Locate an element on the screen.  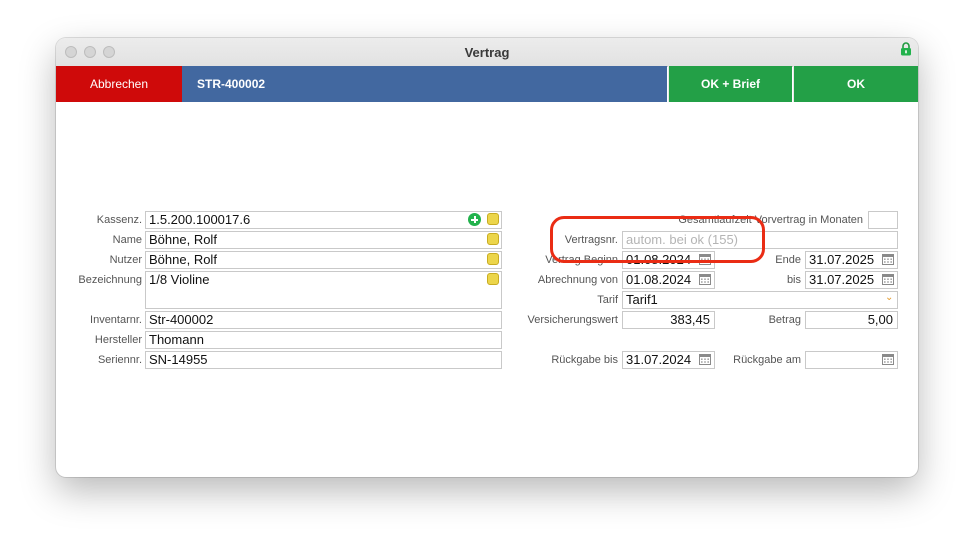
add-plus-icon is located at coordinates (474, 219).